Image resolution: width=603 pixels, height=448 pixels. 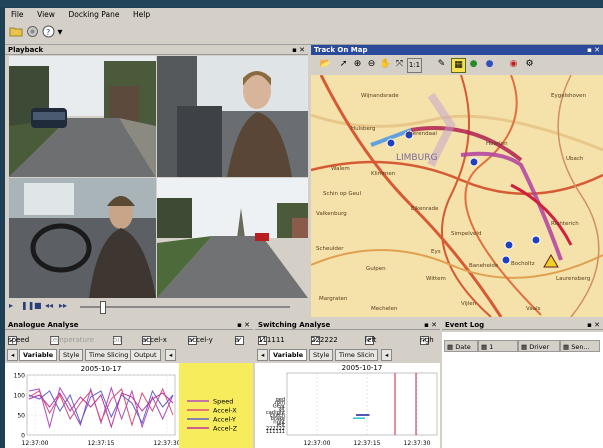 I want to click on zoom-out-icon: ⊖, so click(x=371, y=64).